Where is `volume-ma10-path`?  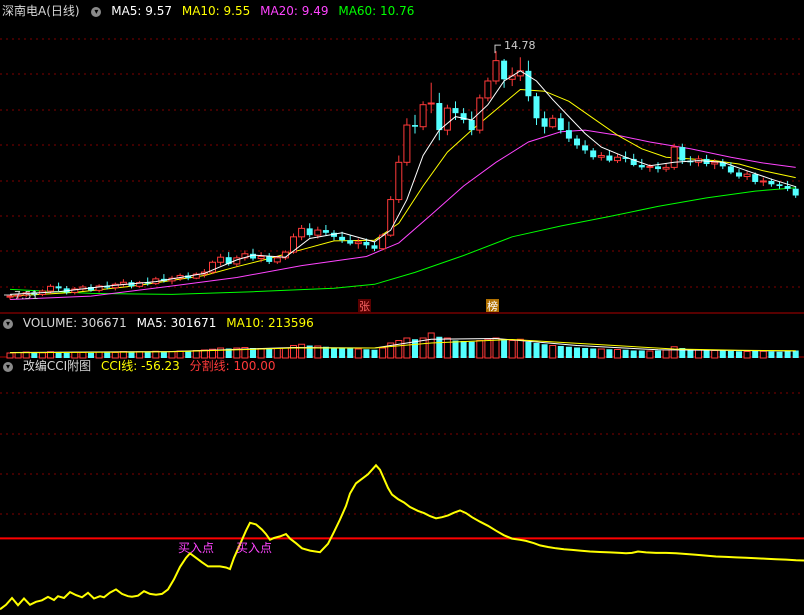 volume-ma10-path is located at coordinates (402, 346).